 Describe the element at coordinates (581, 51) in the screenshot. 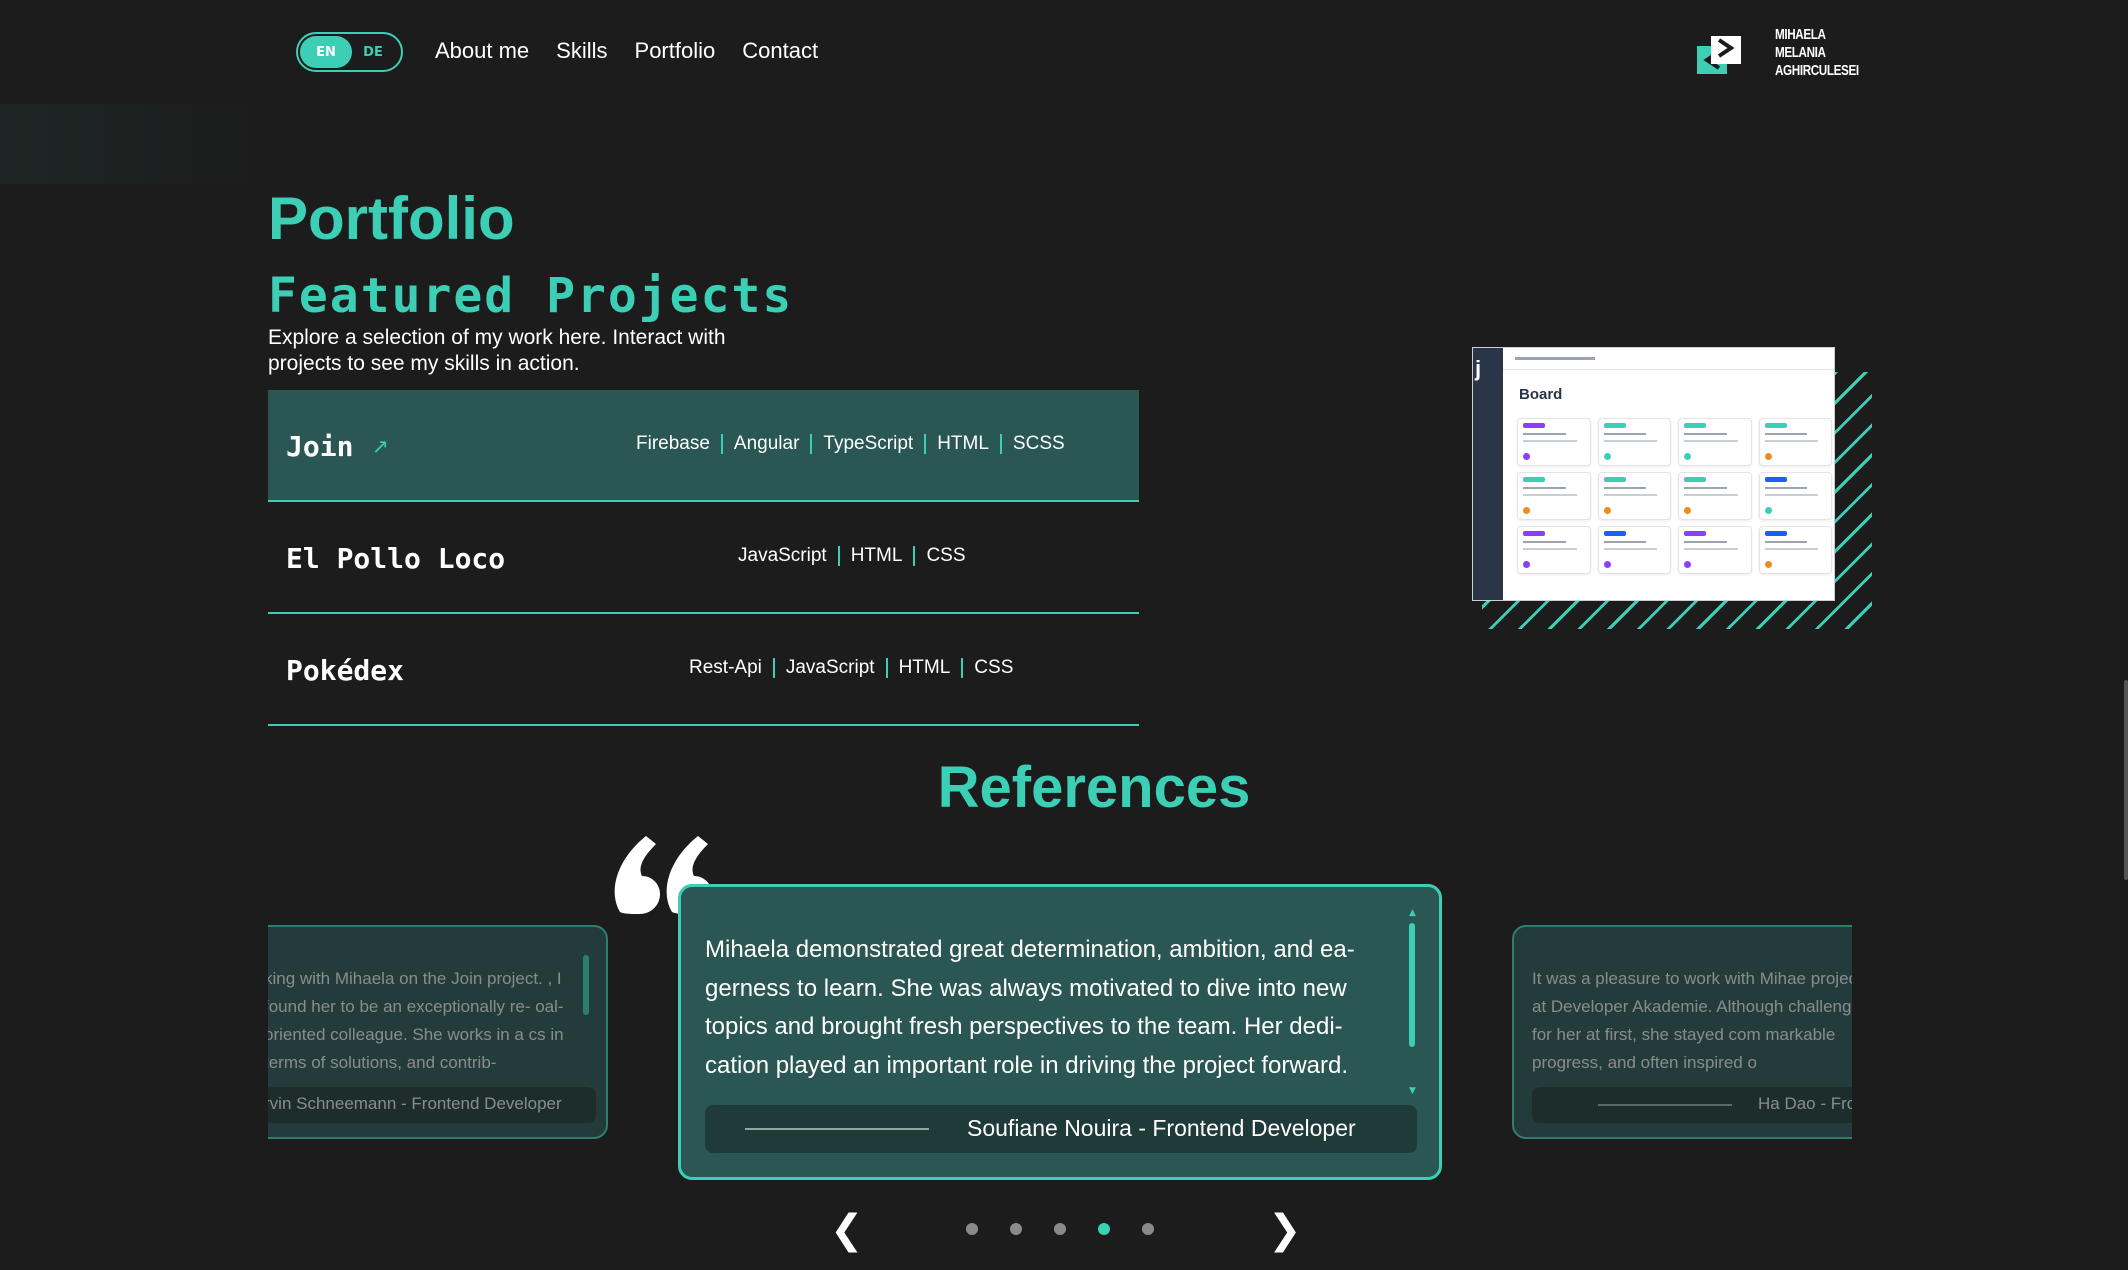

I see `nav-skills: Skills` at that location.